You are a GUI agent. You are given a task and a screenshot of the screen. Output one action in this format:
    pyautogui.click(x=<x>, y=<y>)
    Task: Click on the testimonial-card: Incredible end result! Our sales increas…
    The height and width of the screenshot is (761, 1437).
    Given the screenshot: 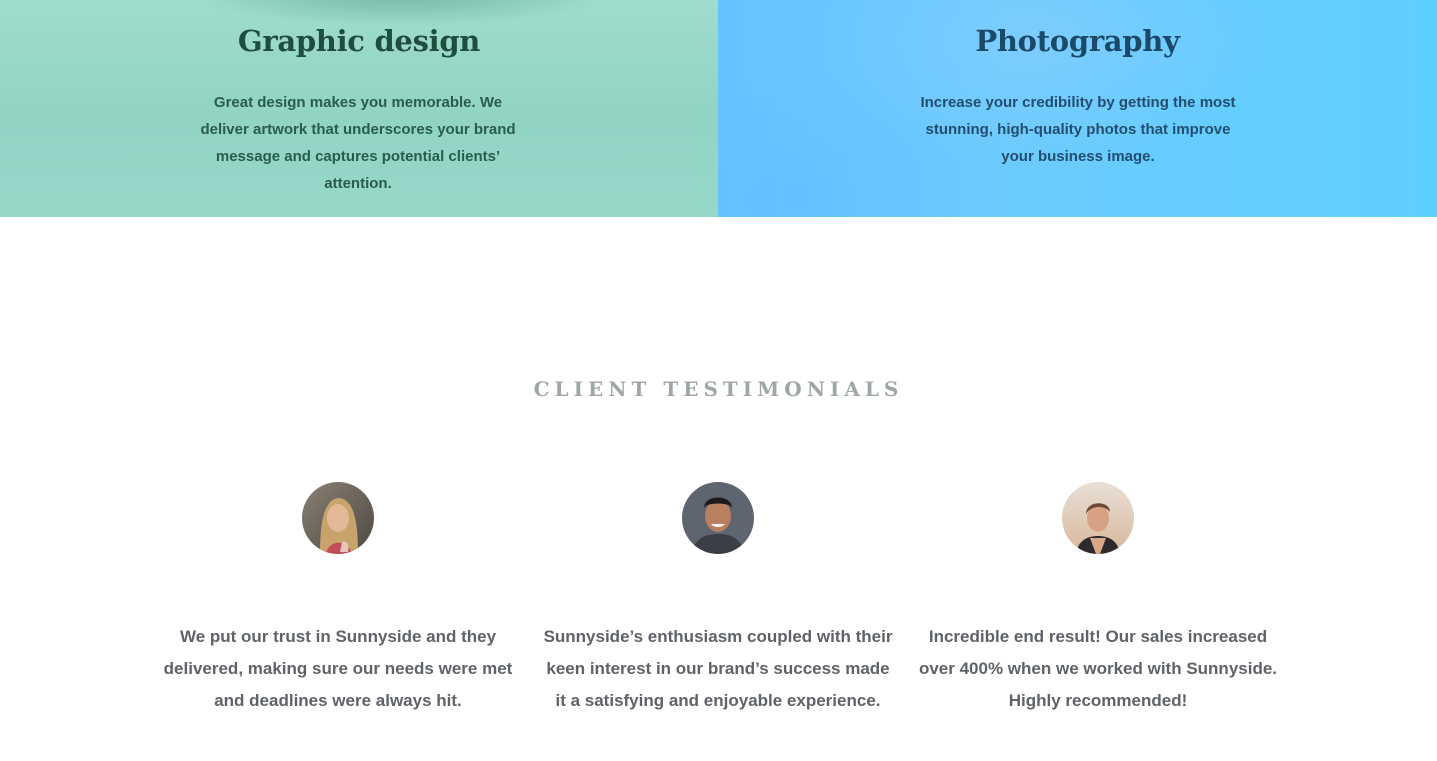 What is the action you would take?
    pyautogui.click(x=1098, y=599)
    